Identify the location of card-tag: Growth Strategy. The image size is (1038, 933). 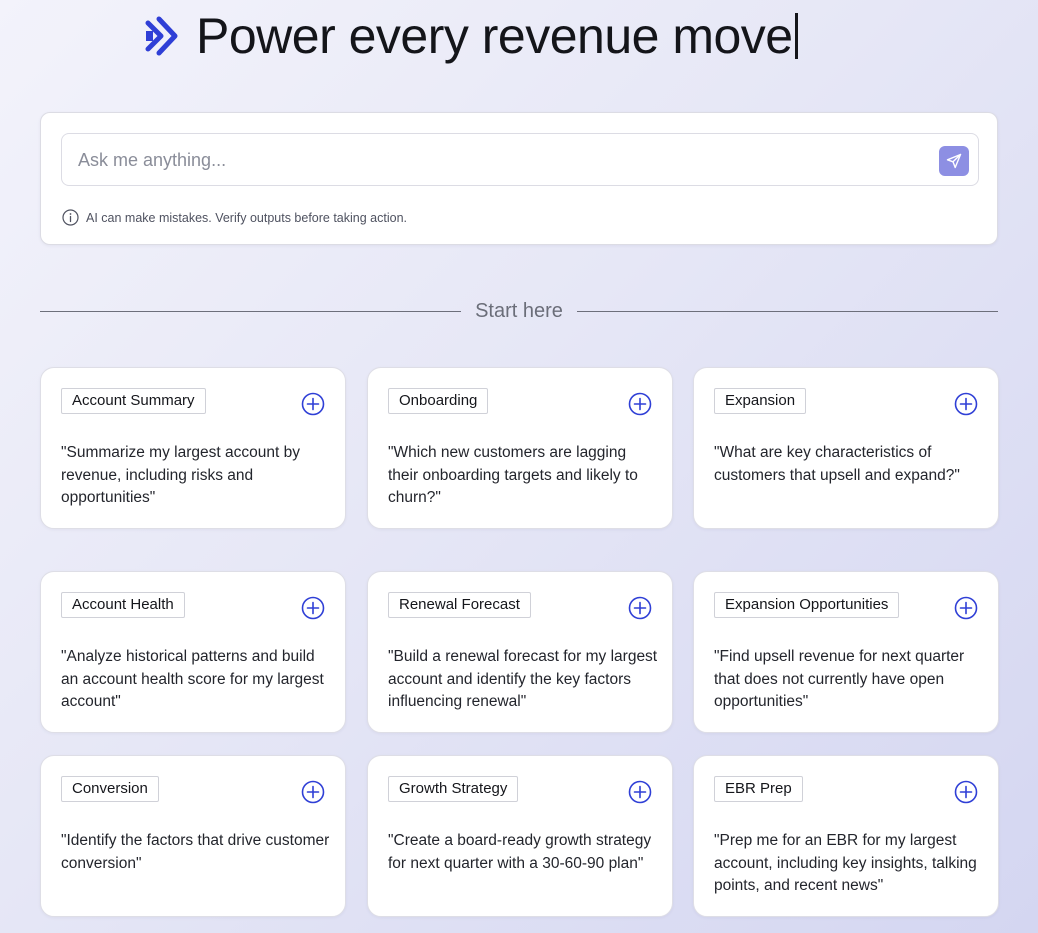
(453, 789).